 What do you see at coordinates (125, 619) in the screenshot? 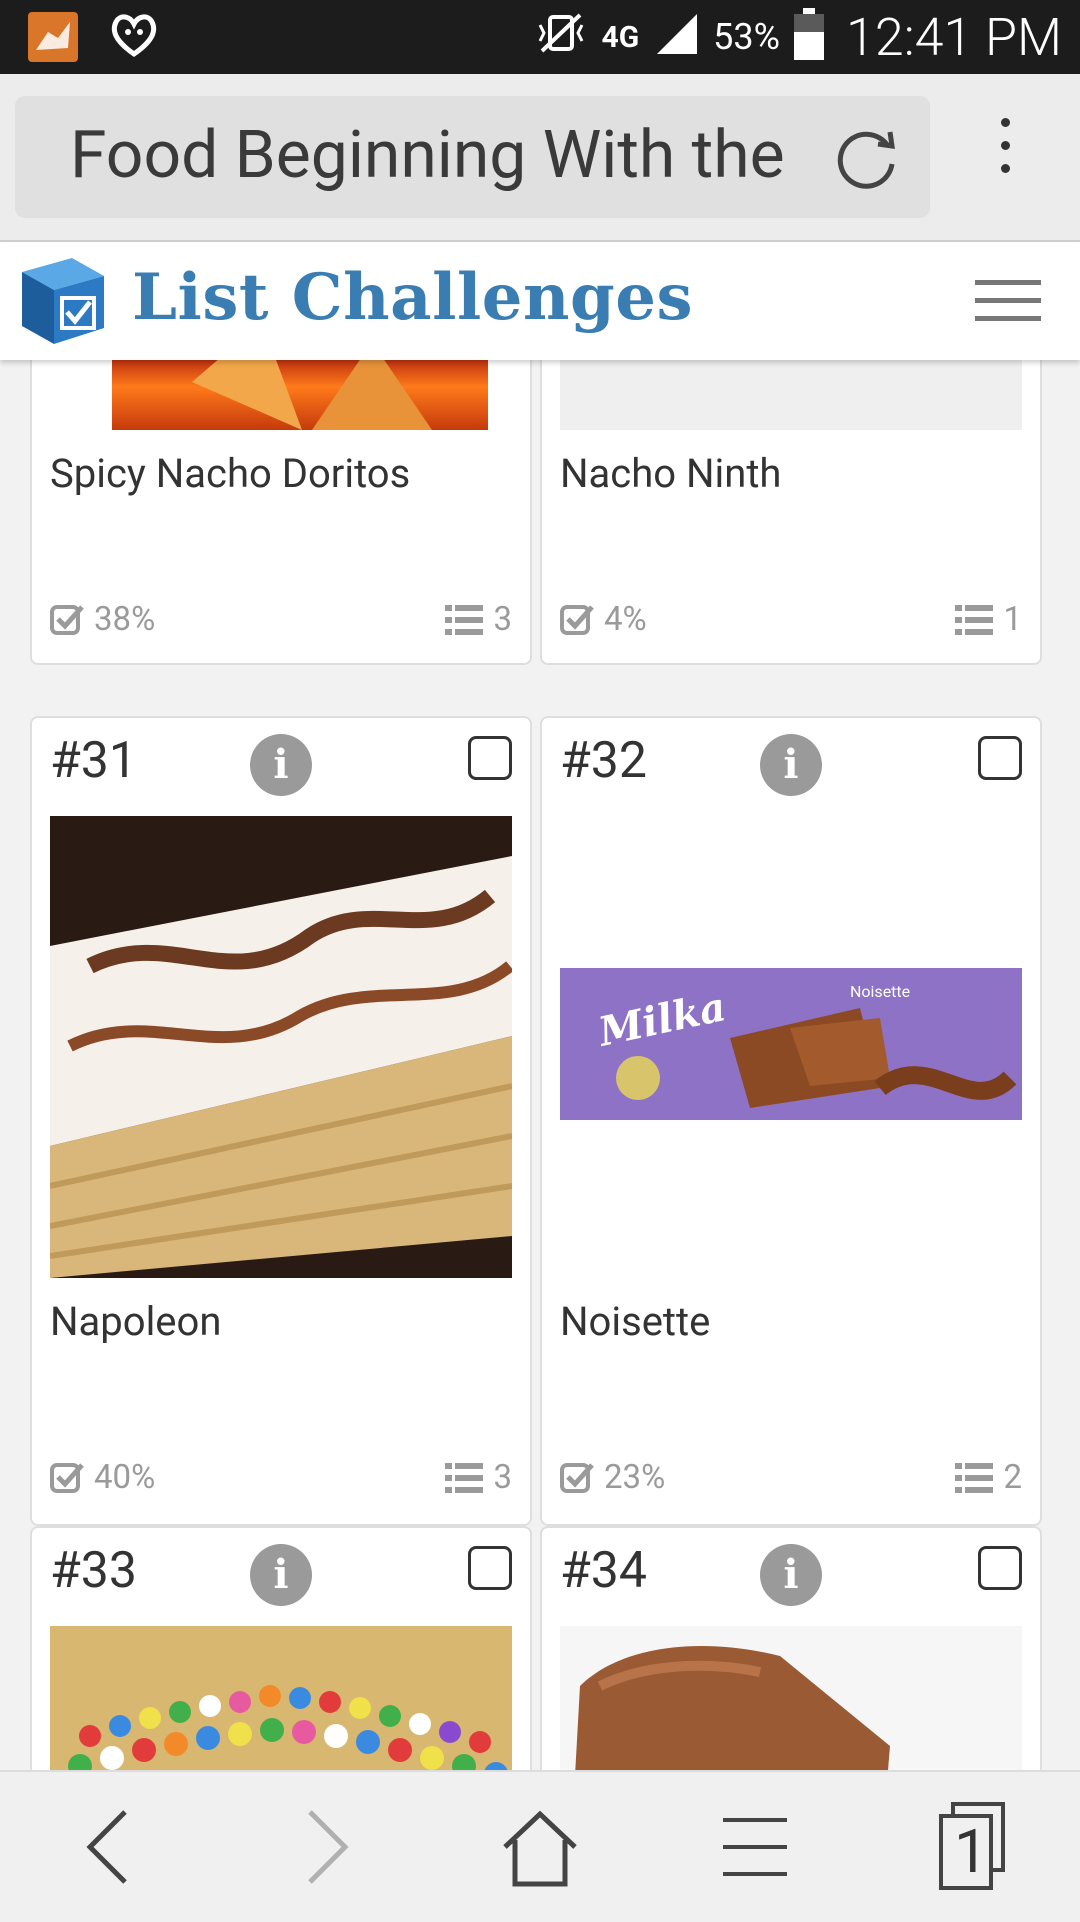
I see `percent-value: 38%` at bounding box center [125, 619].